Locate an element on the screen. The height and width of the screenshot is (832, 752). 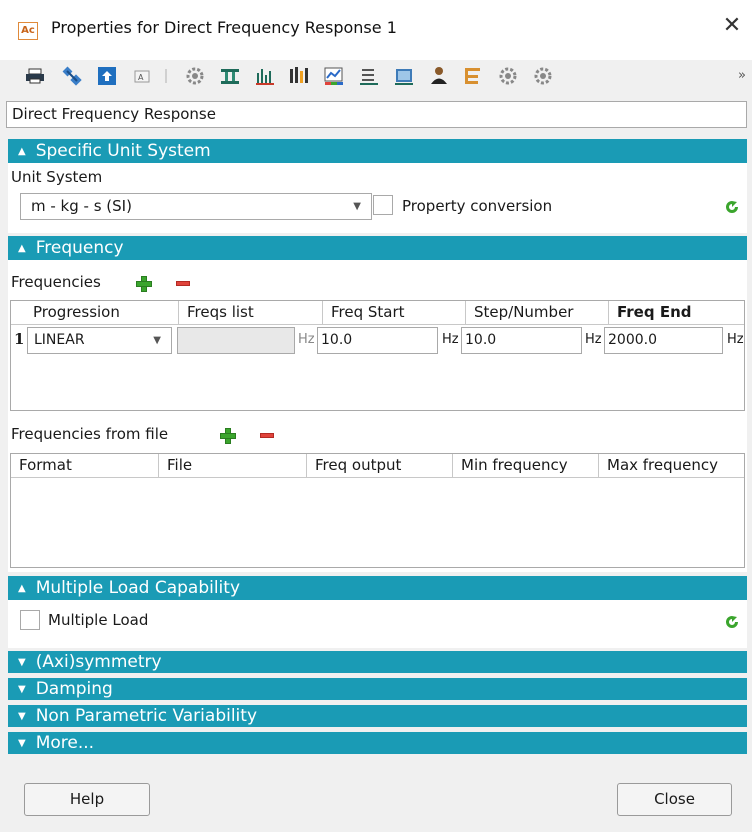
property-conversion-checkbox is located at coordinates (383, 205).